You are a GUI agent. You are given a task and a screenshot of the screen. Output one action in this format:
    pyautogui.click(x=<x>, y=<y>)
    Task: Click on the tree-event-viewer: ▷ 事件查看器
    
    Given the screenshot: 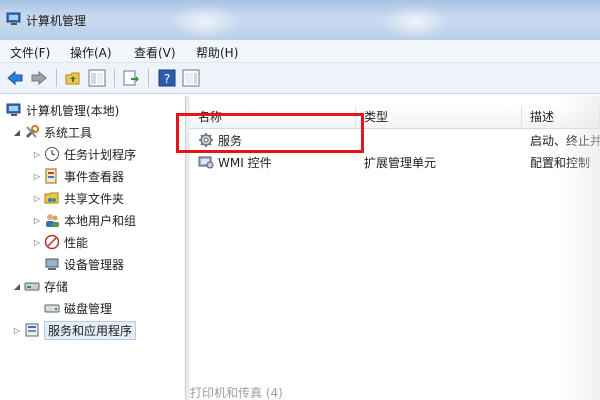 What is the action you would take?
    pyautogui.click(x=78, y=176)
    